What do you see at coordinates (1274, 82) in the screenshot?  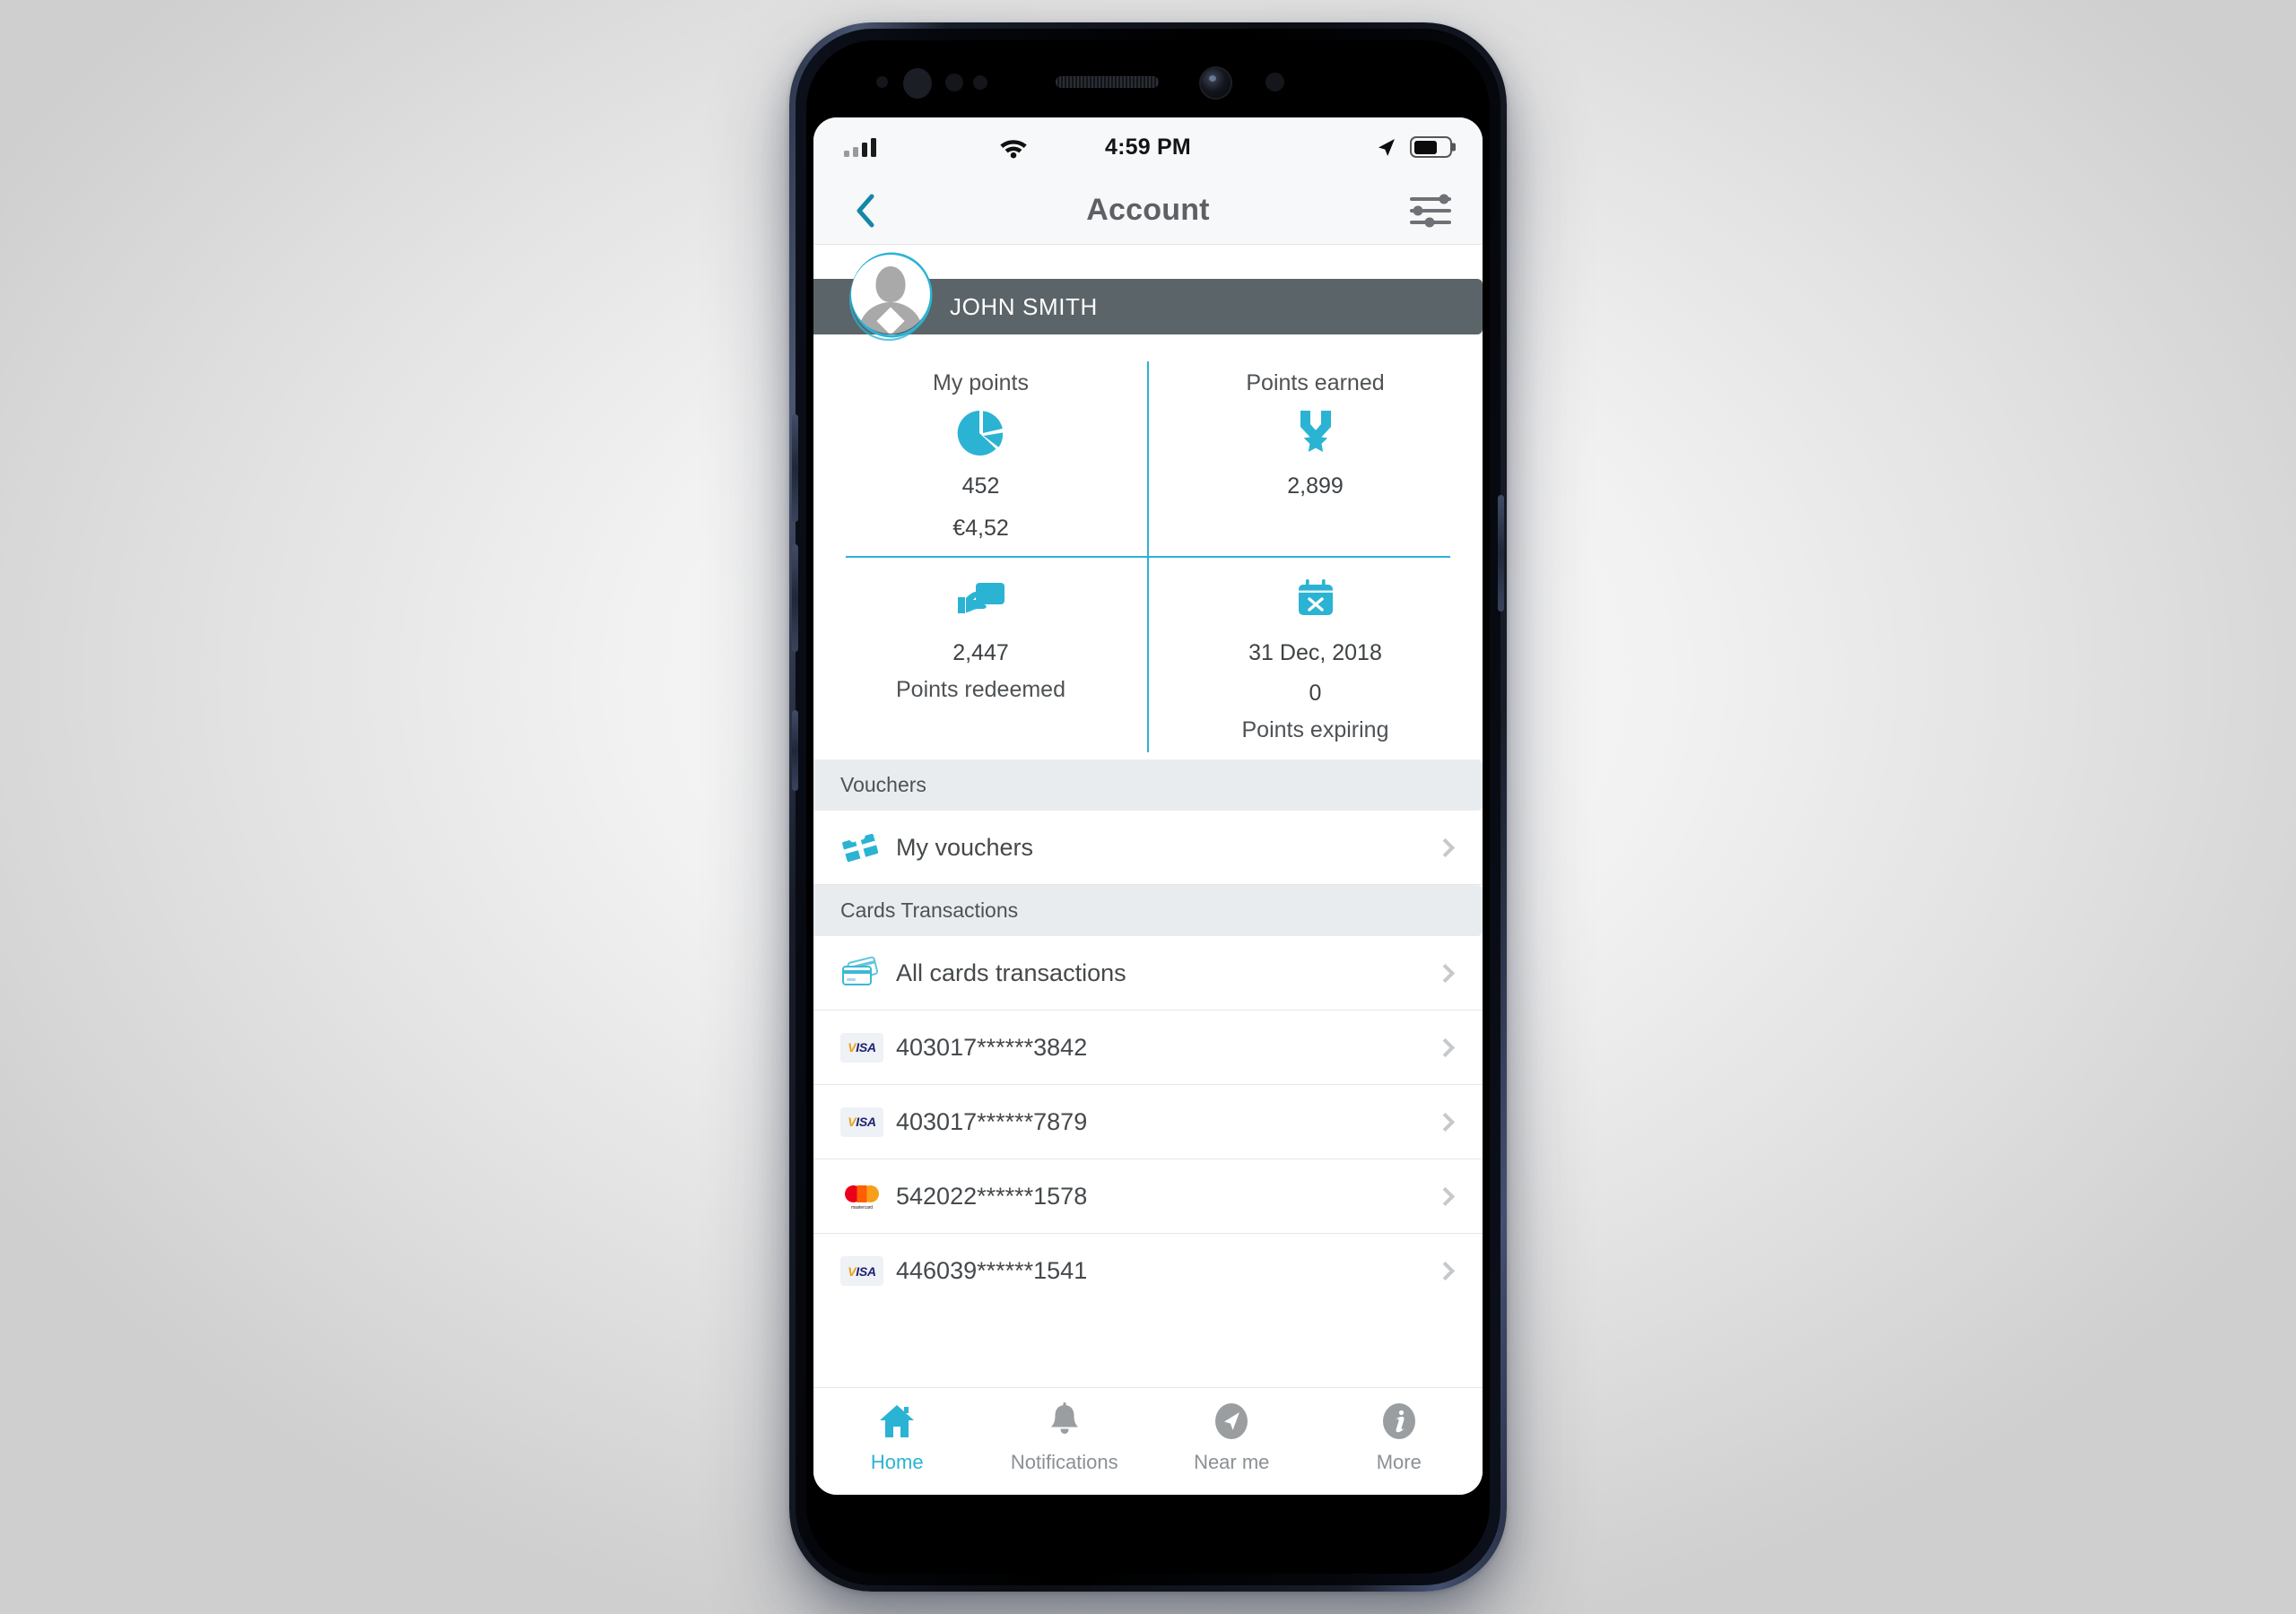 I see `secondary-sensor-icon` at bounding box center [1274, 82].